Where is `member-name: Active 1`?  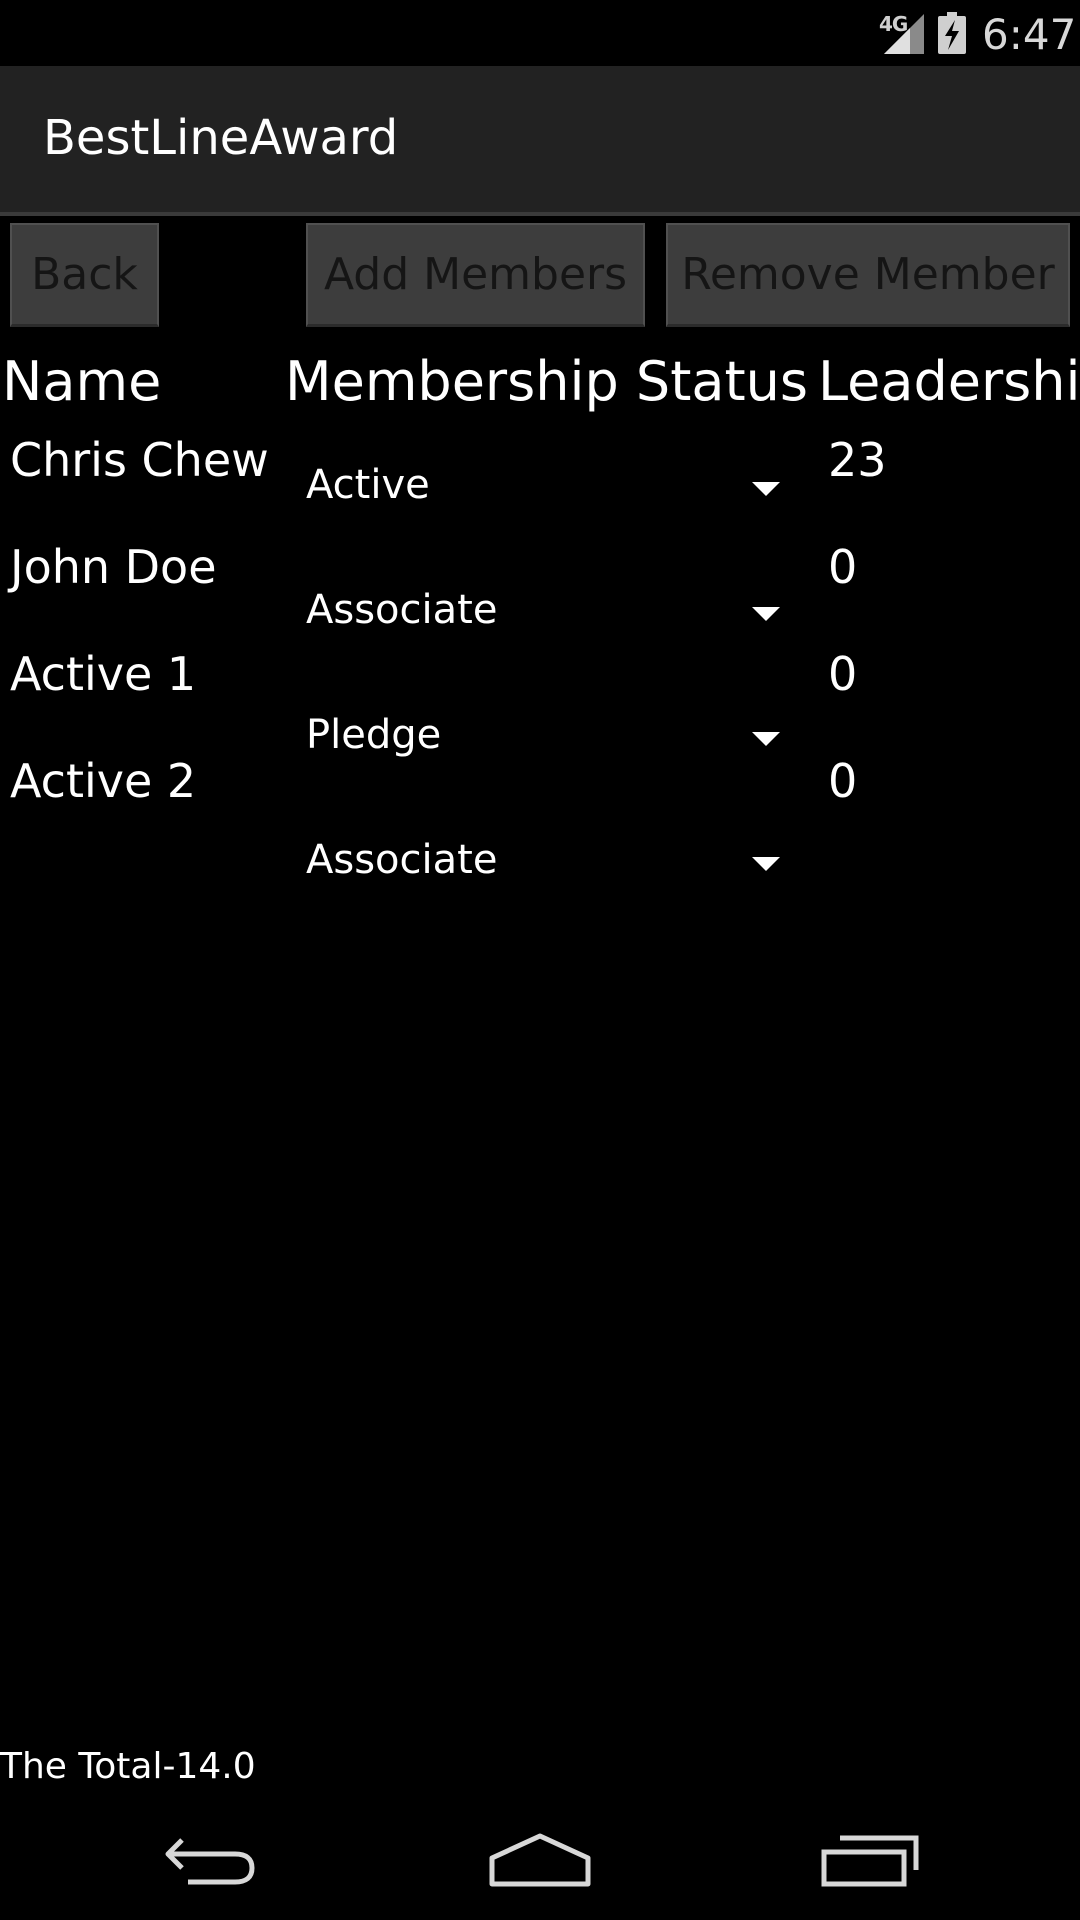 member-name: Active 1 is located at coordinates (103, 674).